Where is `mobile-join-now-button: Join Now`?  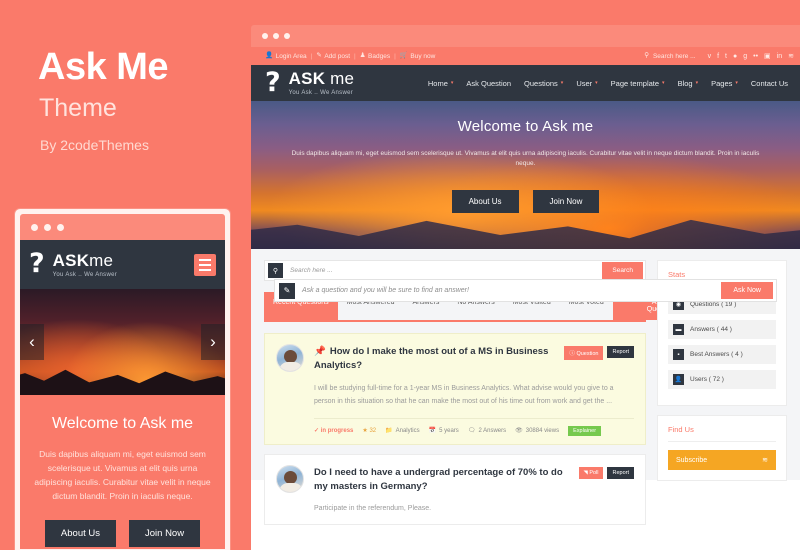 mobile-join-now-button: Join Now is located at coordinates (165, 534).